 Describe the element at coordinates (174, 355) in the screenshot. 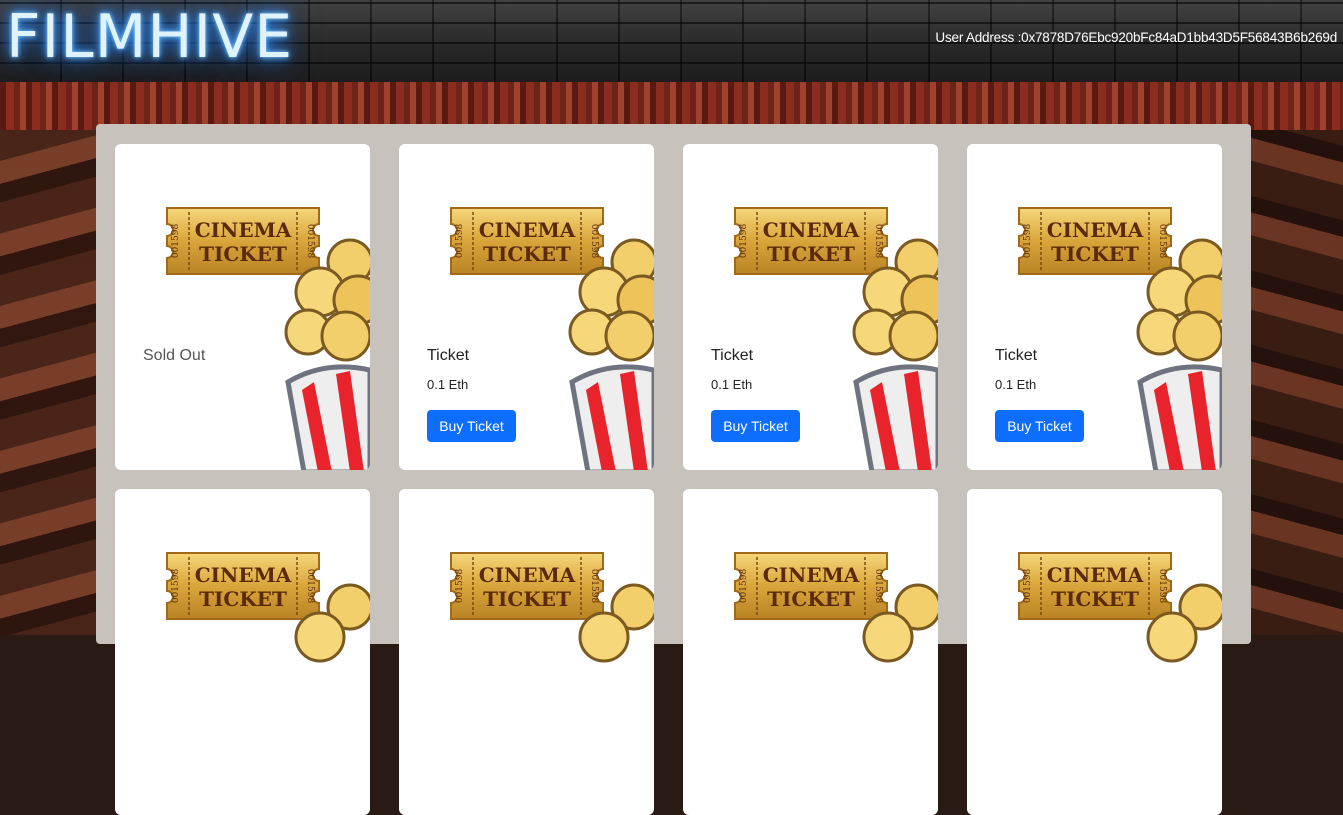

I see `card-status: Sold Out` at that location.